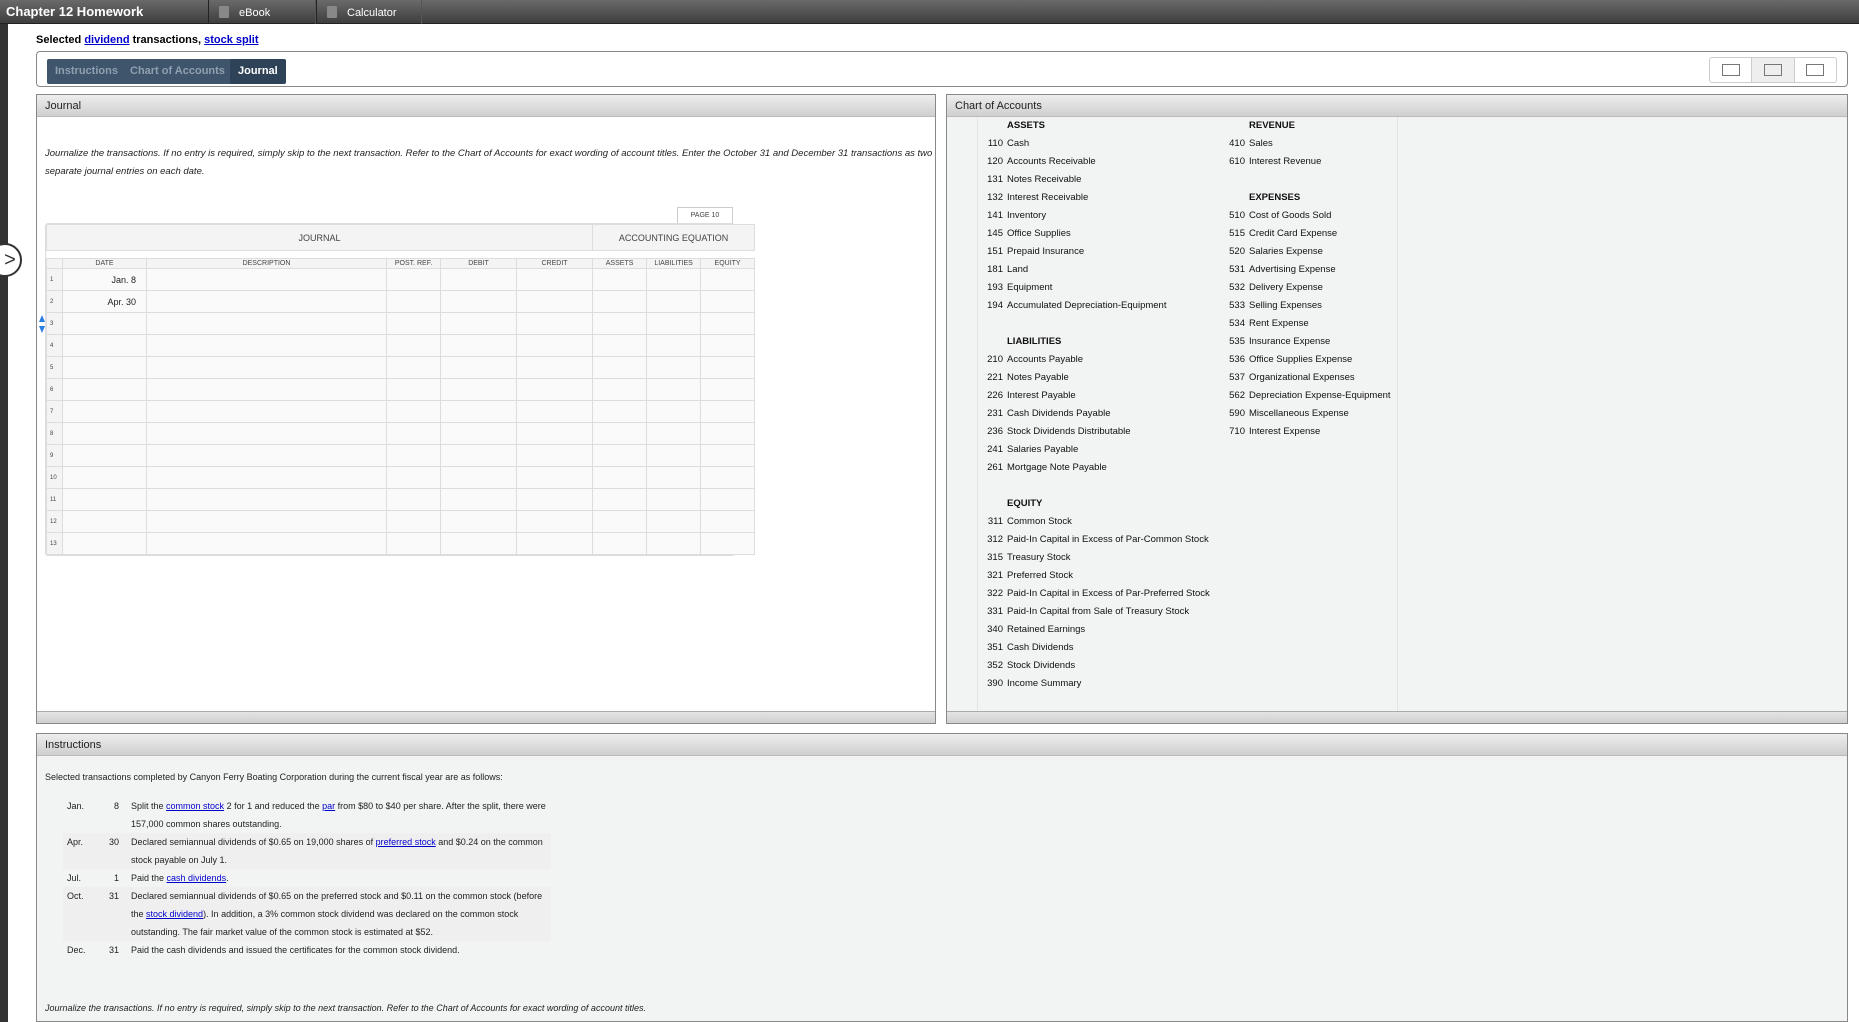  Describe the element at coordinates (106, 40) in the screenshot. I see `dividend-link: dividend` at that location.